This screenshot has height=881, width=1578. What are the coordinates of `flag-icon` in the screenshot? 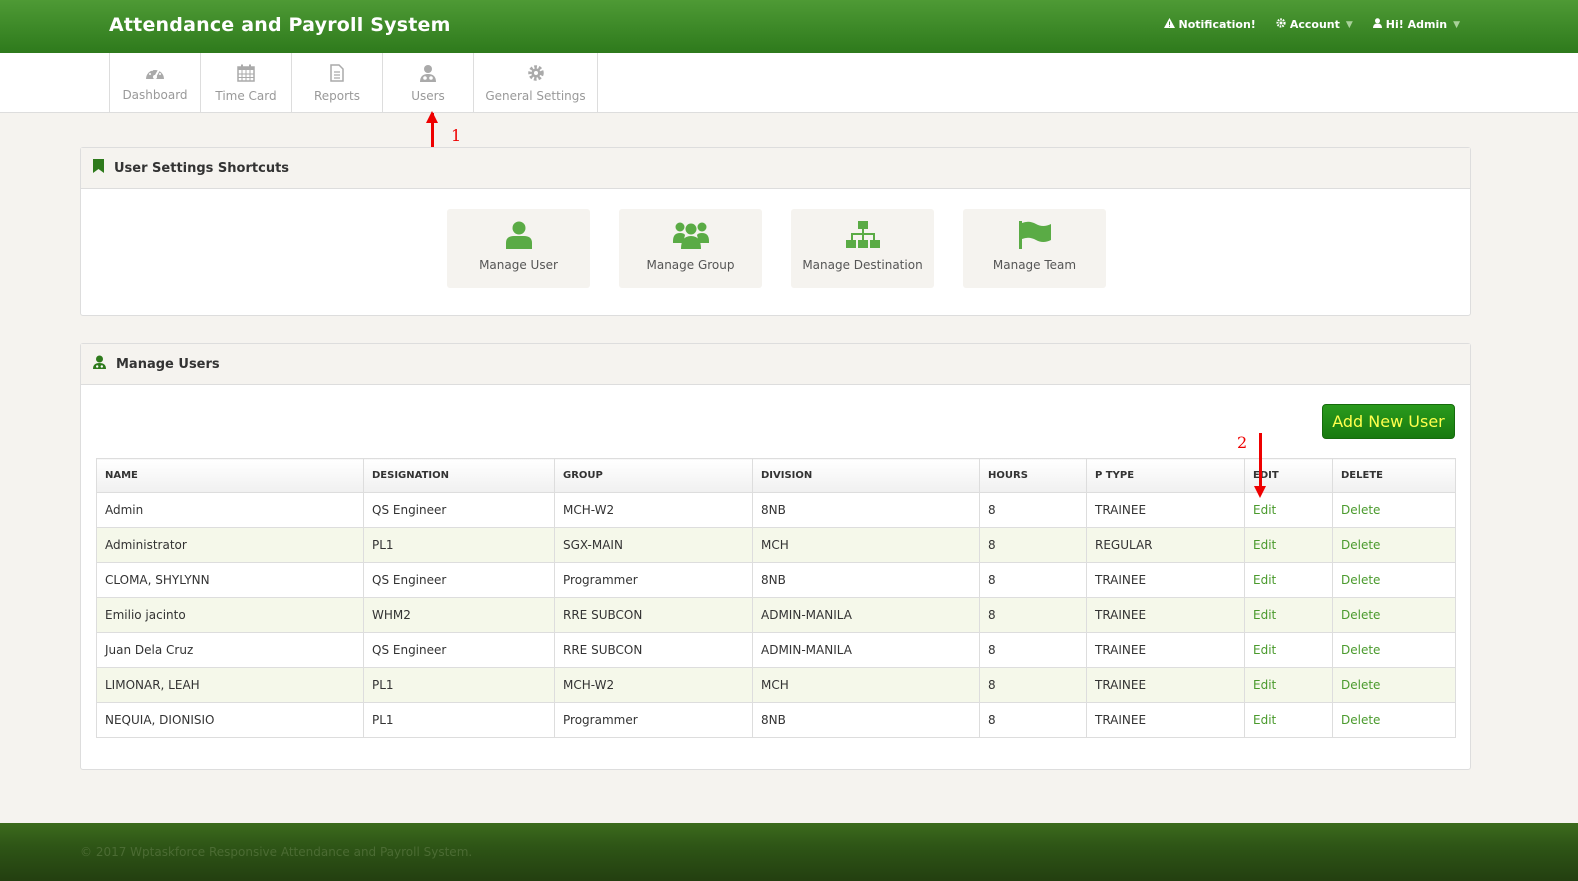 It's located at (1034, 239).